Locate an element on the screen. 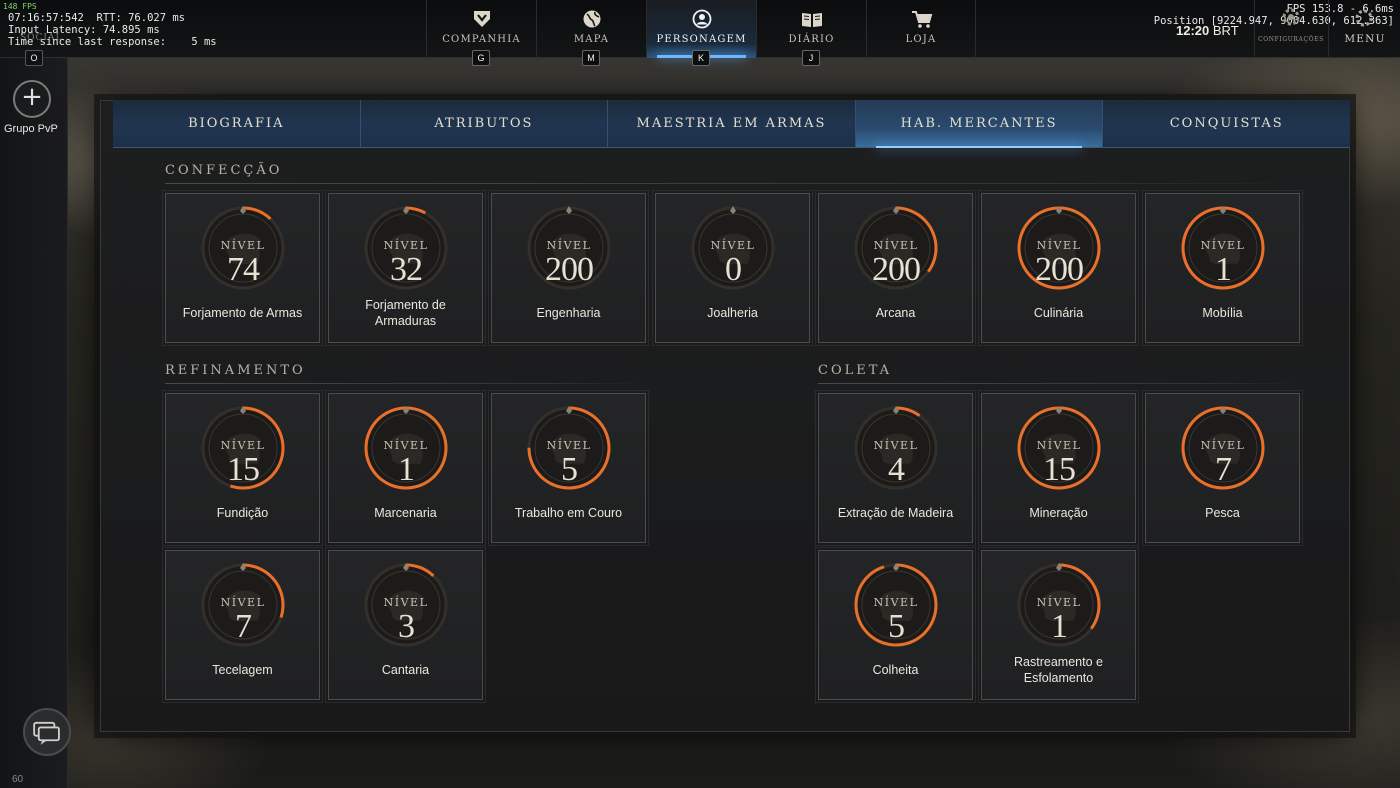 Image resolution: width=1400 pixels, height=788 pixels. skill-name: Forjamento de Armaduras is located at coordinates (405, 313).